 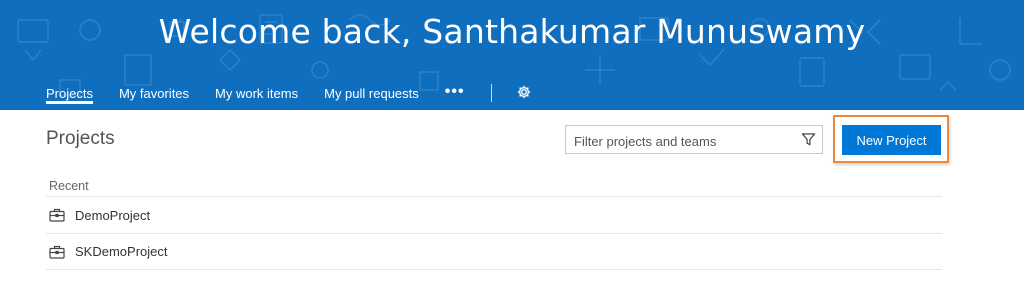 What do you see at coordinates (683, 141) in the screenshot?
I see `filter-projects-input` at bounding box center [683, 141].